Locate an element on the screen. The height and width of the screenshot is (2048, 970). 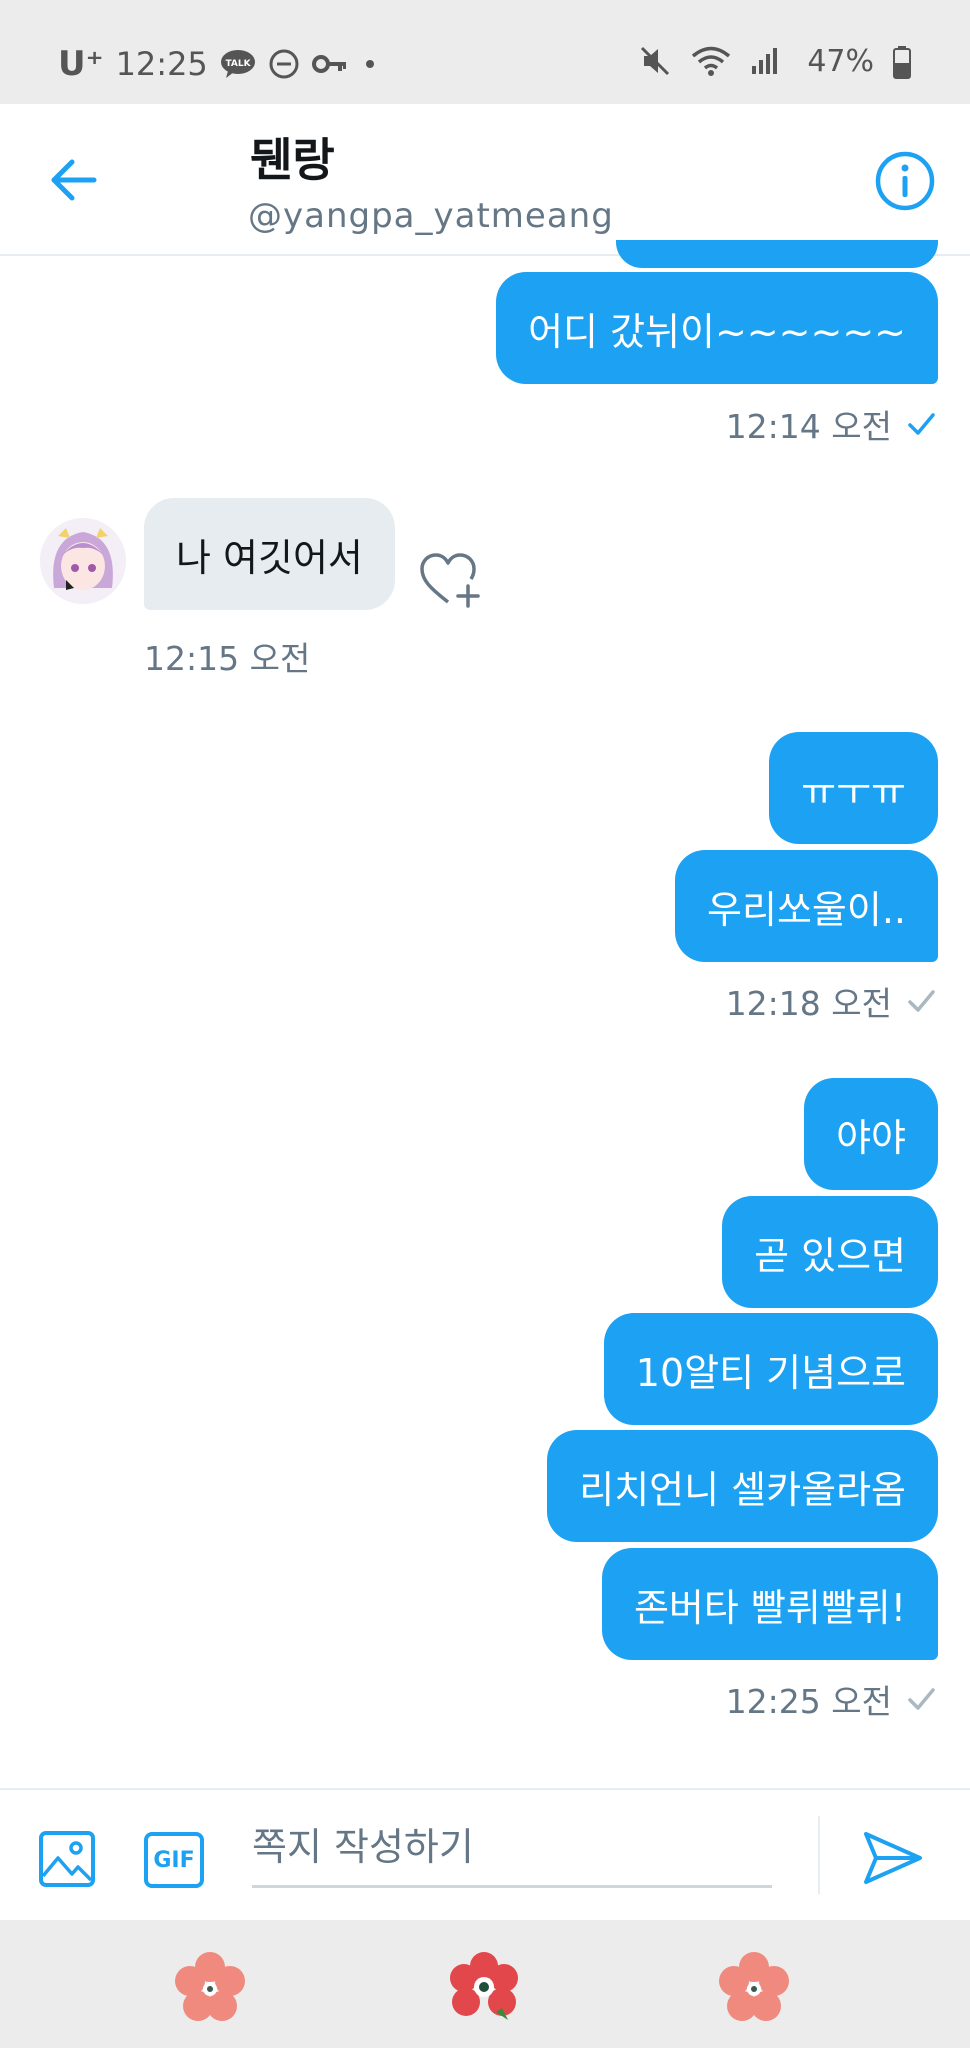
message-timestamp: 12:14 오전 is located at coordinates (831, 424).